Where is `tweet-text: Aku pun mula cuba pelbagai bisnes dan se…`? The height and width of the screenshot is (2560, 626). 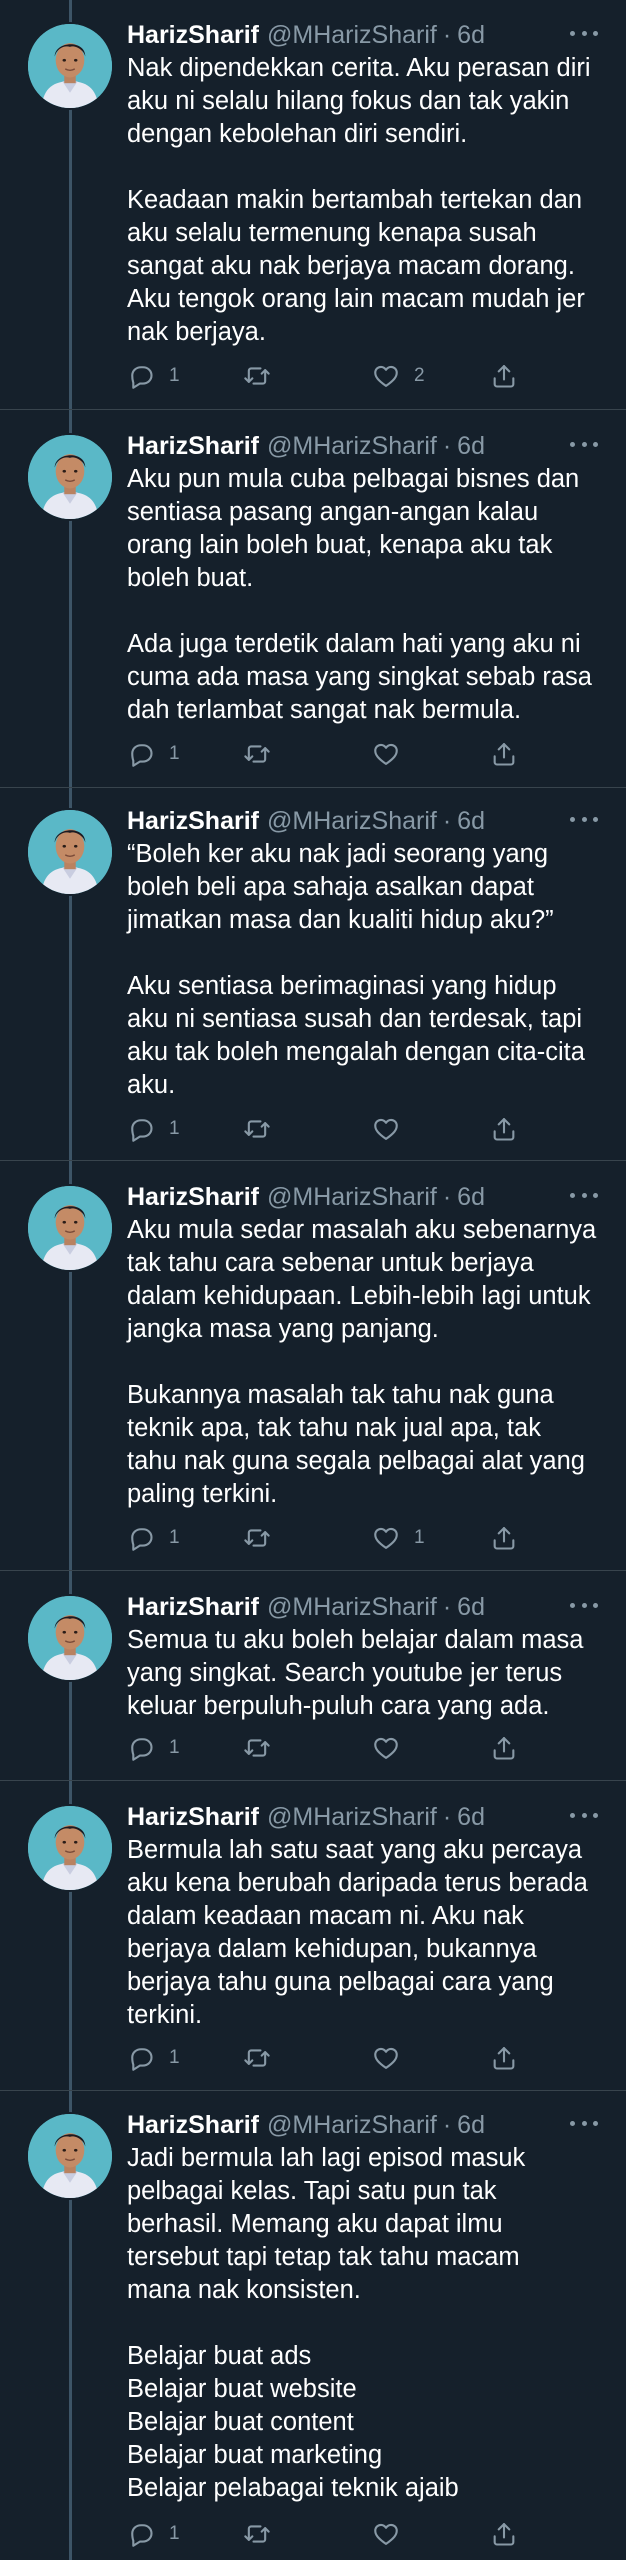
tweet-text: Aku pun mula cuba pelbagai bisnes dan se… is located at coordinates (367, 595).